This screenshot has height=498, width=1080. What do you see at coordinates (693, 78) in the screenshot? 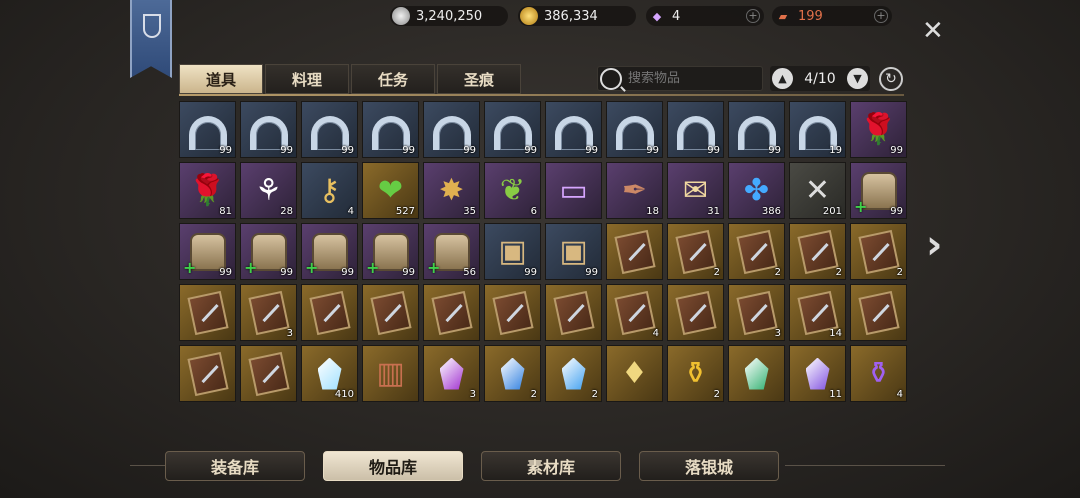
I see `search-input` at bounding box center [693, 78].